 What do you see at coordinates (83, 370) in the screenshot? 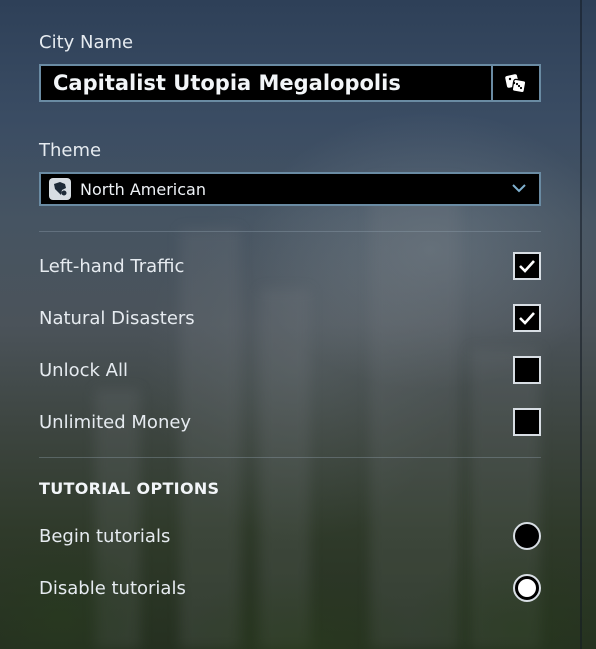
I see `option-label: Unlock All` at bounding box center [83, 370].